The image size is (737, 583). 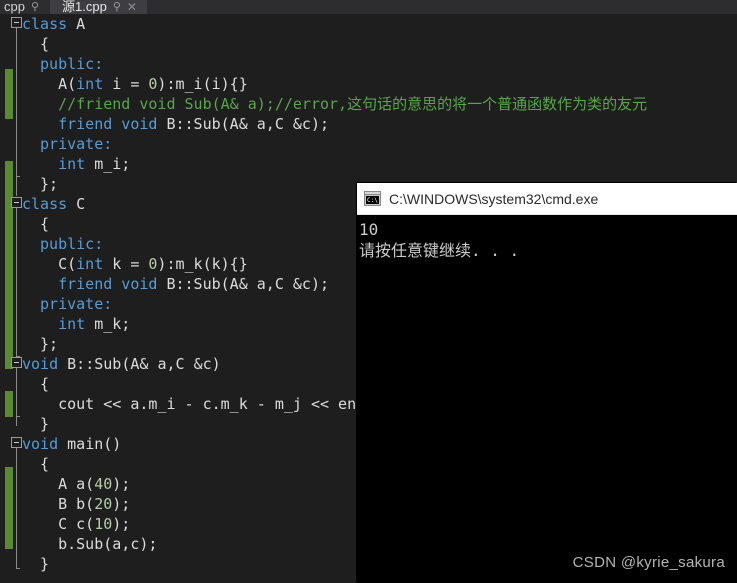 I want to click on code-line: A a(40);, so click(x=94, y=484).